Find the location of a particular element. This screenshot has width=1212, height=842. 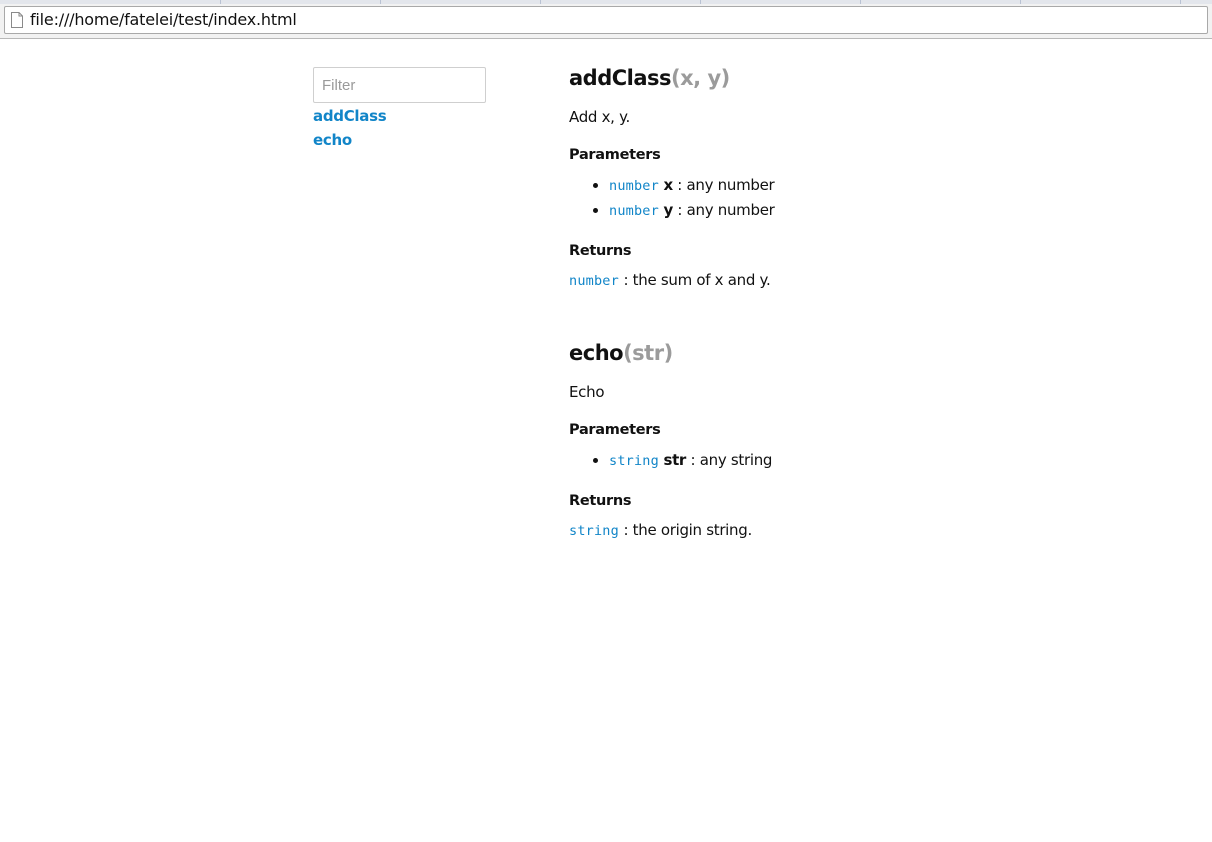

returns-line: string : the origin string. is located at coordinates (869, 530).